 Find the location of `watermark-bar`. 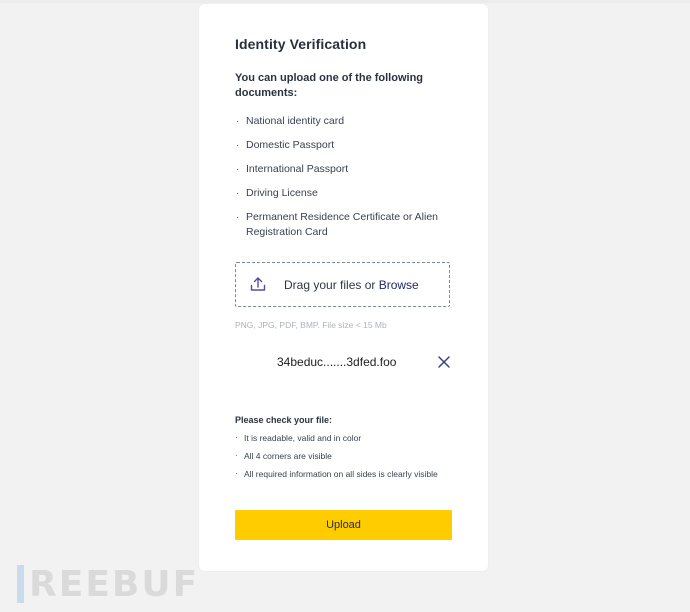

watermark-bar is located at coordinates (20, 584).